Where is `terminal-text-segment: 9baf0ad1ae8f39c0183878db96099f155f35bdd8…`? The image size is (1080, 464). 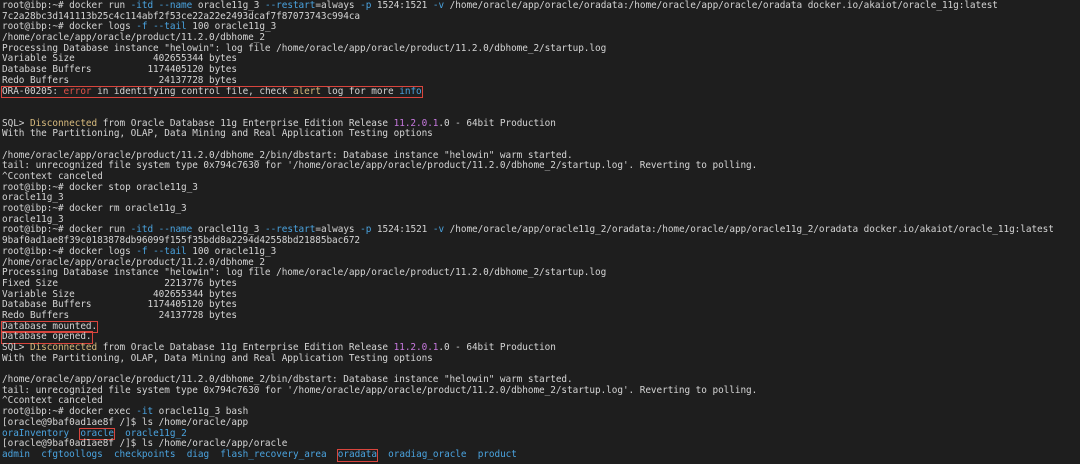 terminal-text-segment: 9baf0ad1ae8f39c0183878db96099f155f35bdd8… is located at coordinates (181, 240).